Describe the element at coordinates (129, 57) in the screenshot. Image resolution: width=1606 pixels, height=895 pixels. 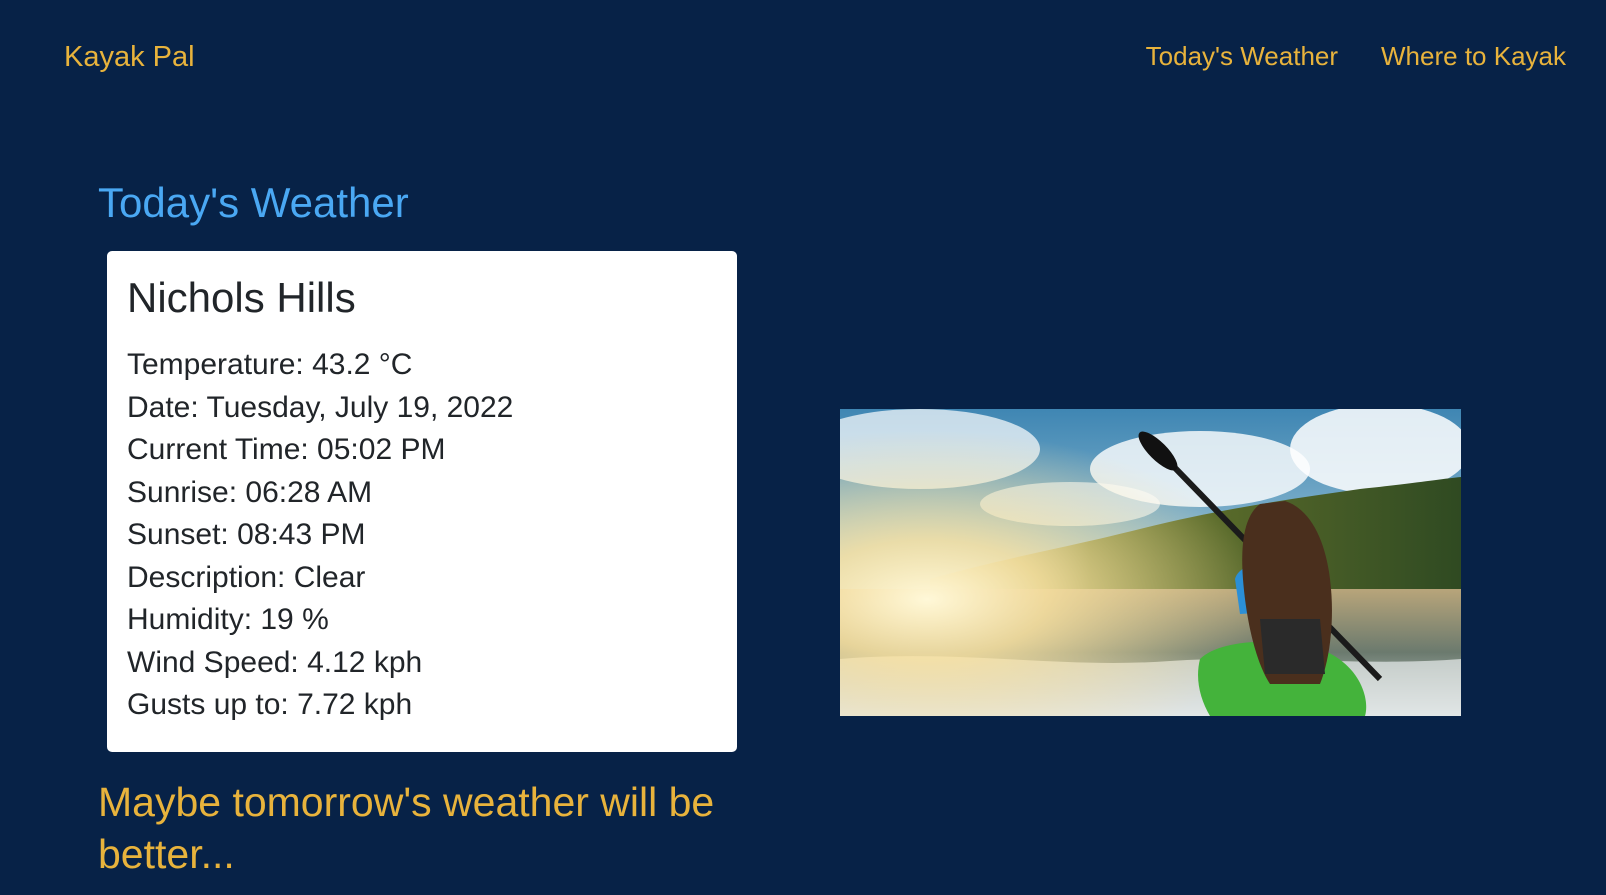
I see `brand-logo-link: Kayak Pal` at that location.